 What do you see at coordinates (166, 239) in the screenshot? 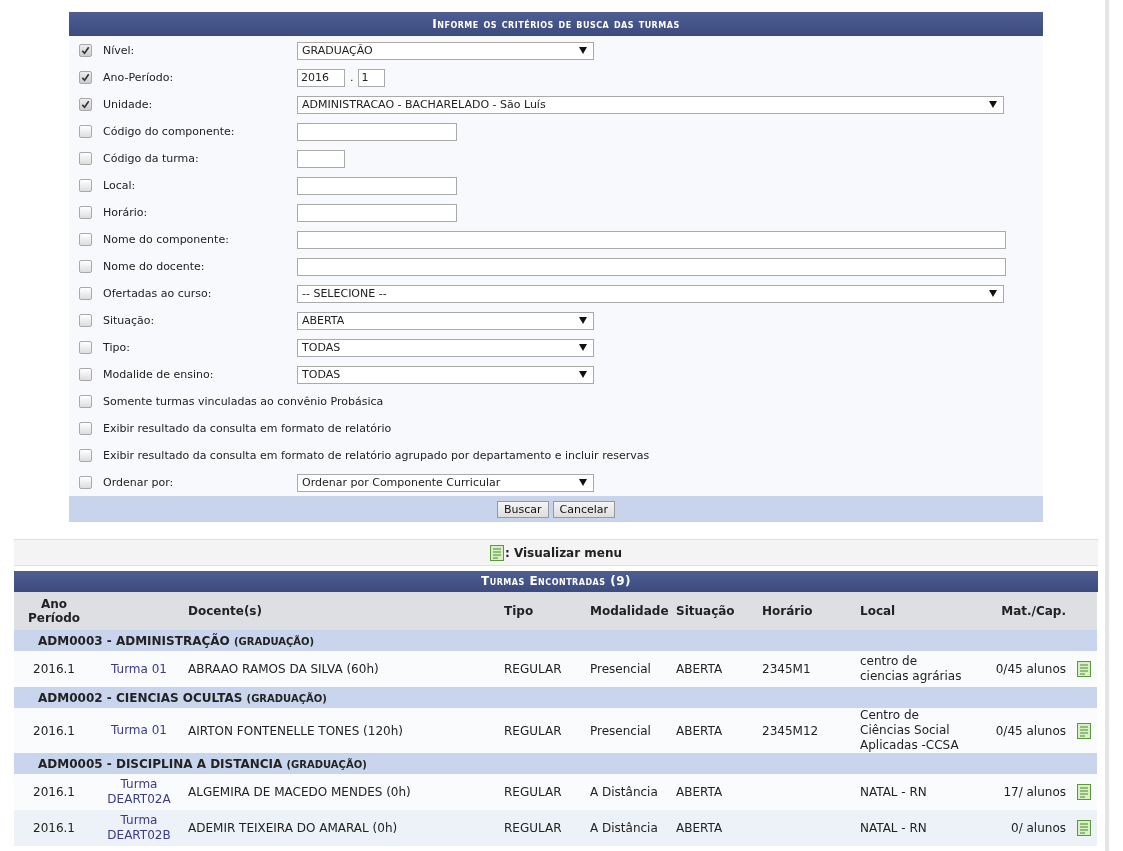
I see `field-label: Nome do componente:` at bounding box center [166, 239].